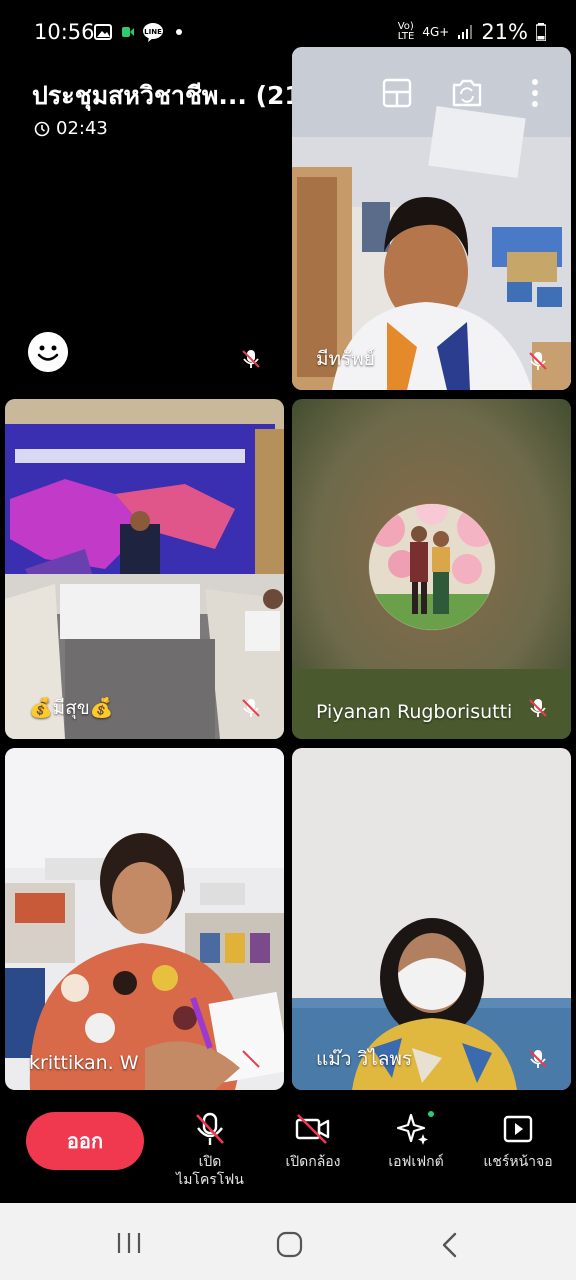  Describe the element at coordinates (504, 32) in the screenshot. I see `battery-level: 21%` at that location.